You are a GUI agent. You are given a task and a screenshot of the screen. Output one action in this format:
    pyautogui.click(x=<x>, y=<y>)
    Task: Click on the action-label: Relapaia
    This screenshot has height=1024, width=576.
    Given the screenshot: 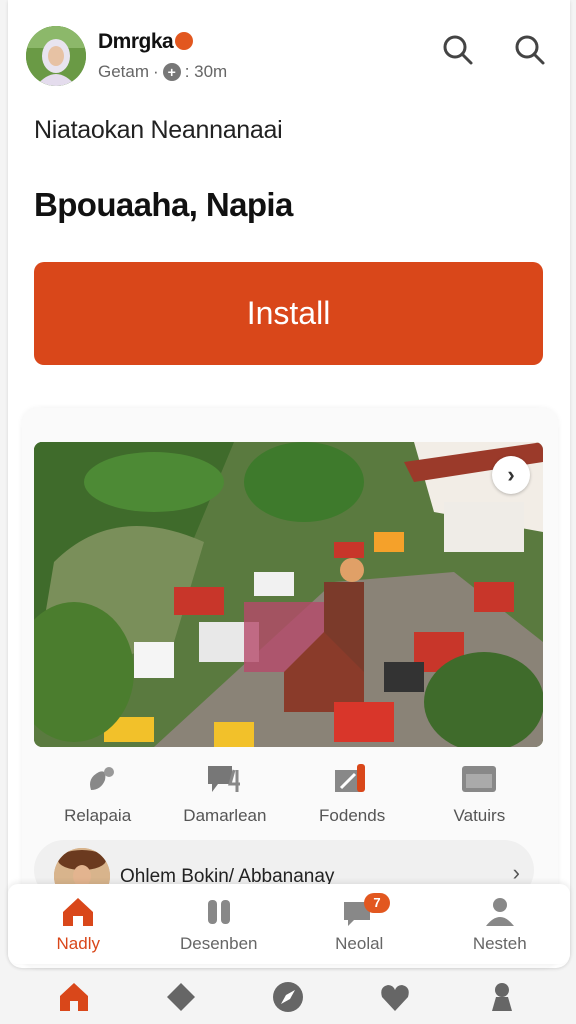 What is the action you would take?
    pyautogui.click(x=98, y=815)
    